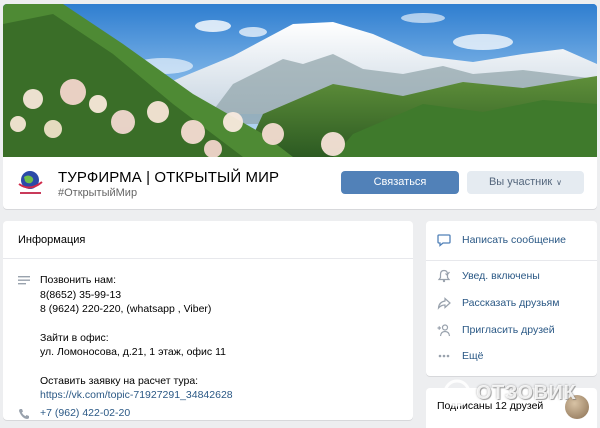 This screenshot has width=600, height=428. What do you see at coordinates (85, 413) in the screenshot?
I see `phone-3: +7 (962) 422-02-20` at bounding box center [85, 413].